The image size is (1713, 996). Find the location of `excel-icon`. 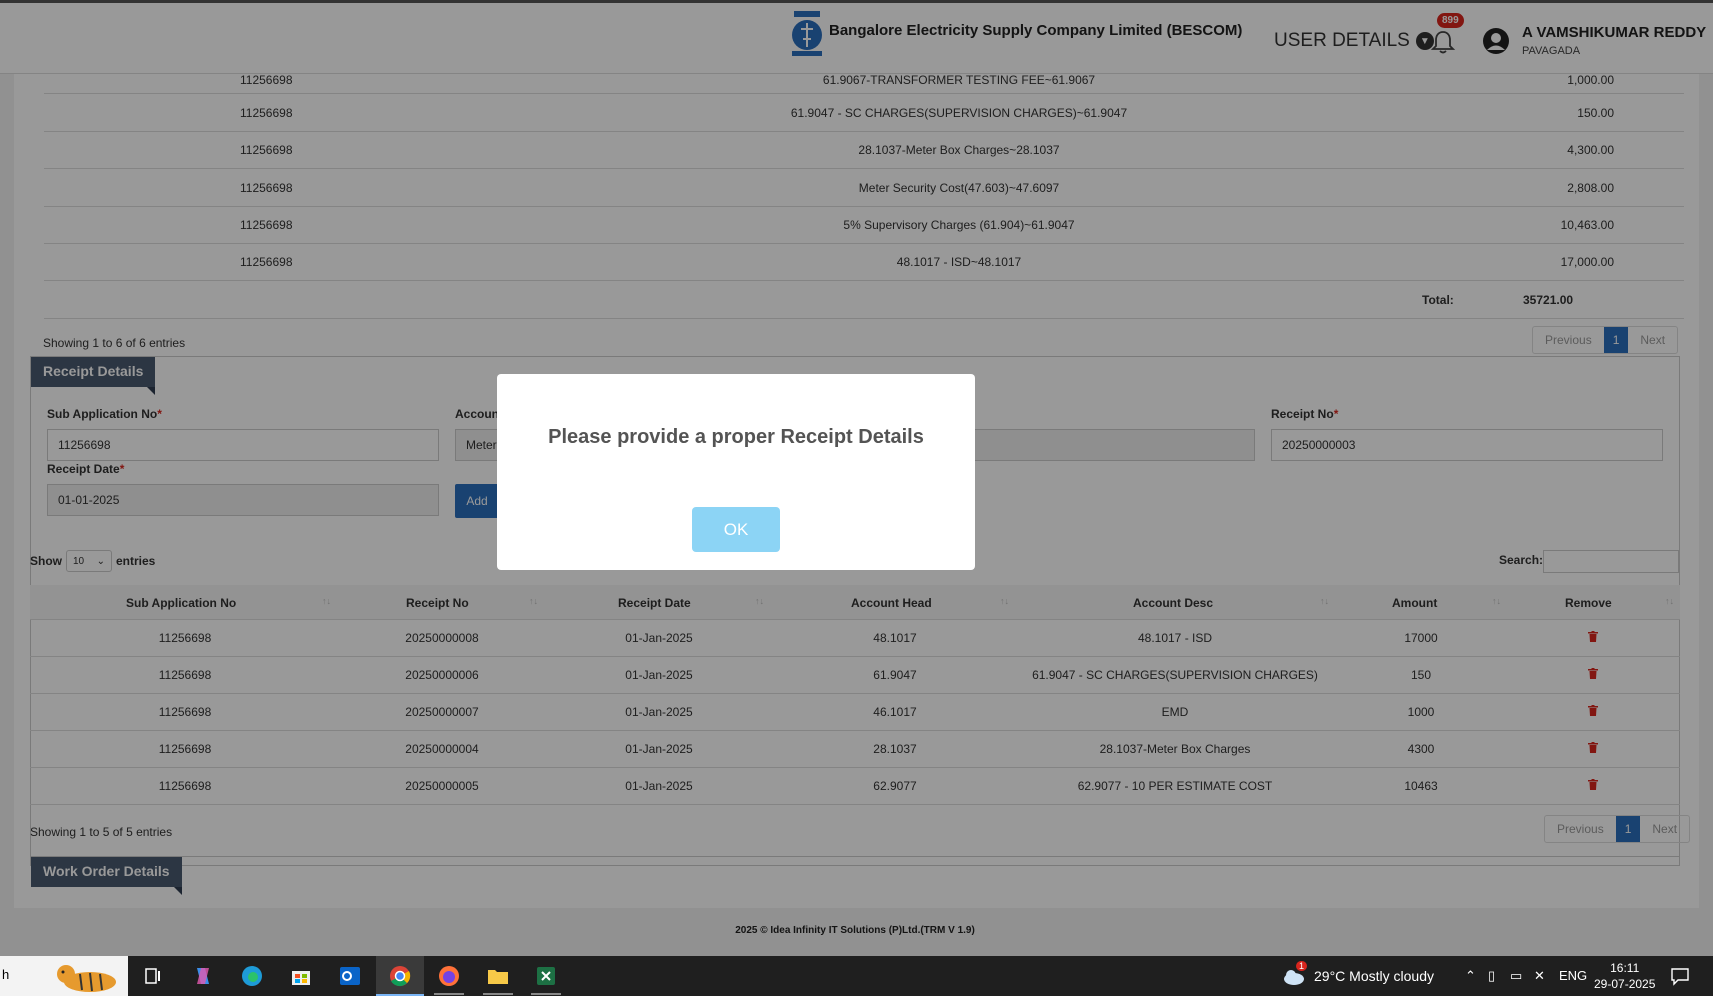

excel-icon is located at coordinates (546, 976).